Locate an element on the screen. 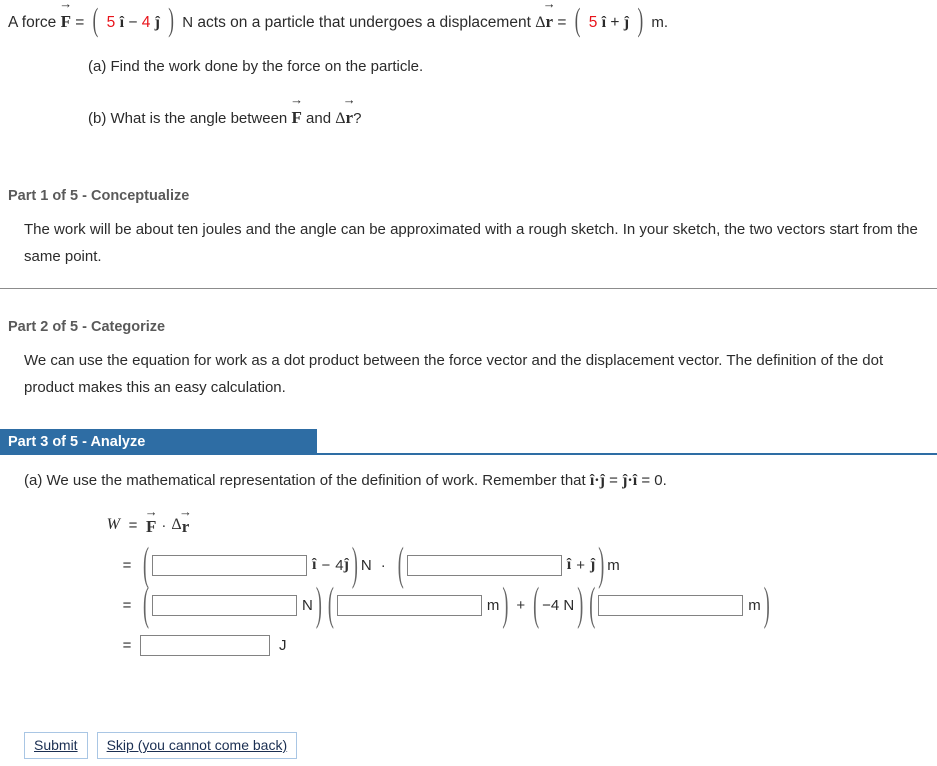 The height and width of the screenshot is (766, 937). delta-symbol-b: Δ is located at coordinates (340, 118).